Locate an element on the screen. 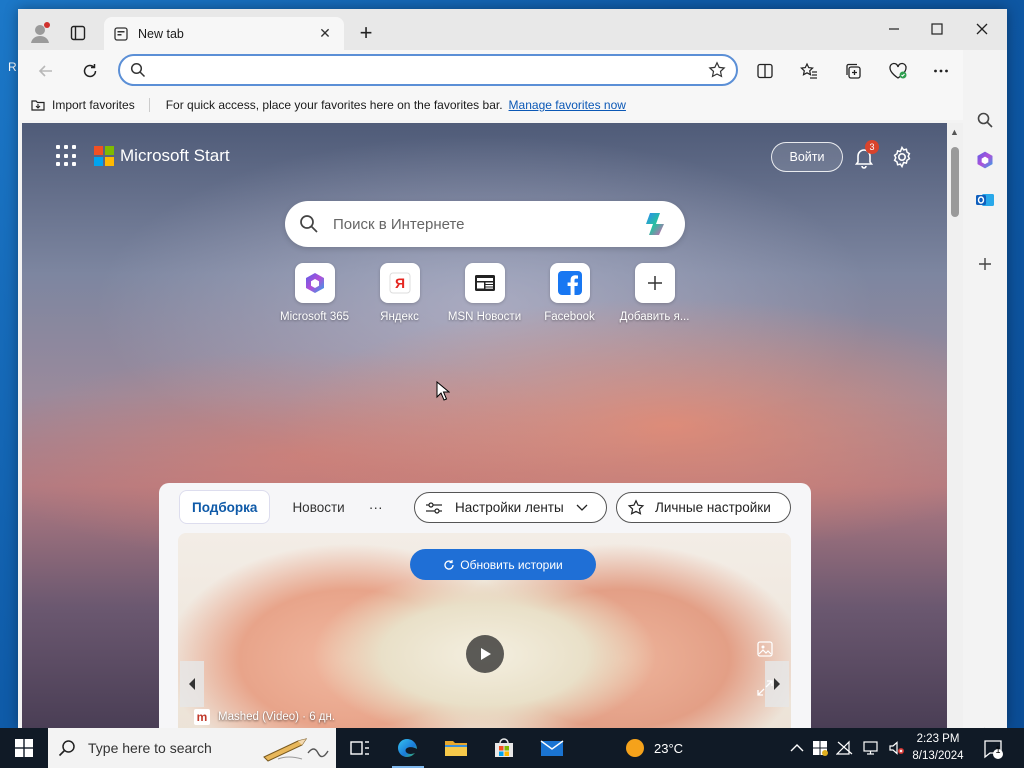 The height and width of the screenshot is (768, 1024). edge-sidebar is located at coordinates (985, 389).